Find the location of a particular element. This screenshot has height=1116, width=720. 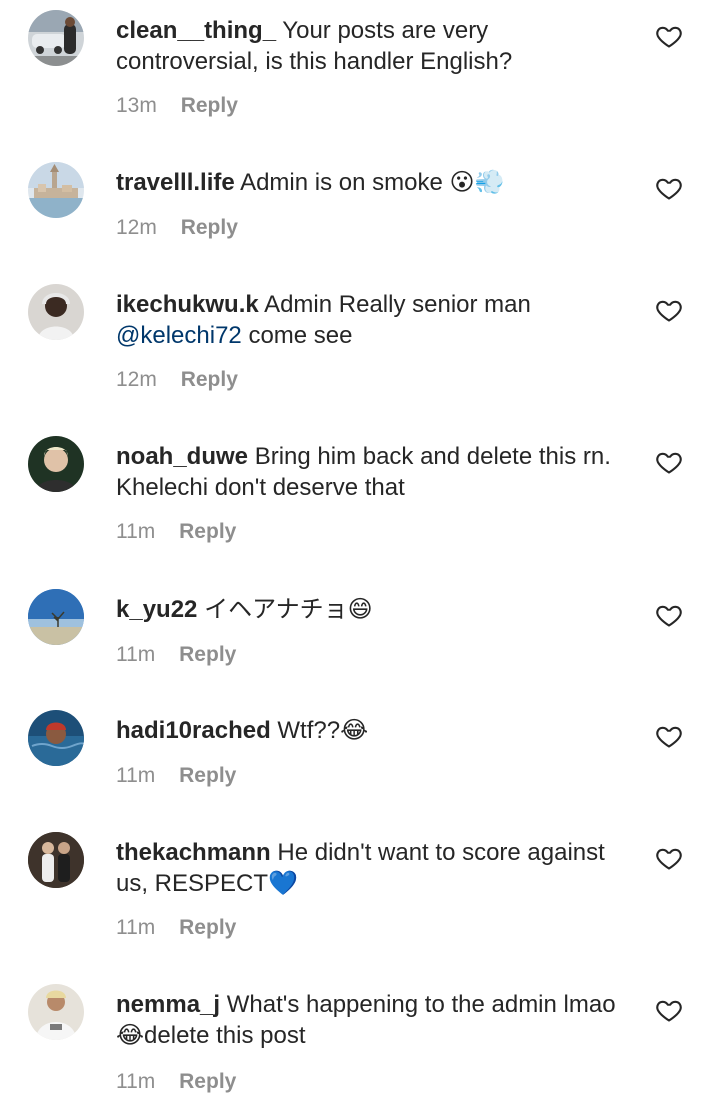

comment-time: 13m is located at coordinates (136, 105).